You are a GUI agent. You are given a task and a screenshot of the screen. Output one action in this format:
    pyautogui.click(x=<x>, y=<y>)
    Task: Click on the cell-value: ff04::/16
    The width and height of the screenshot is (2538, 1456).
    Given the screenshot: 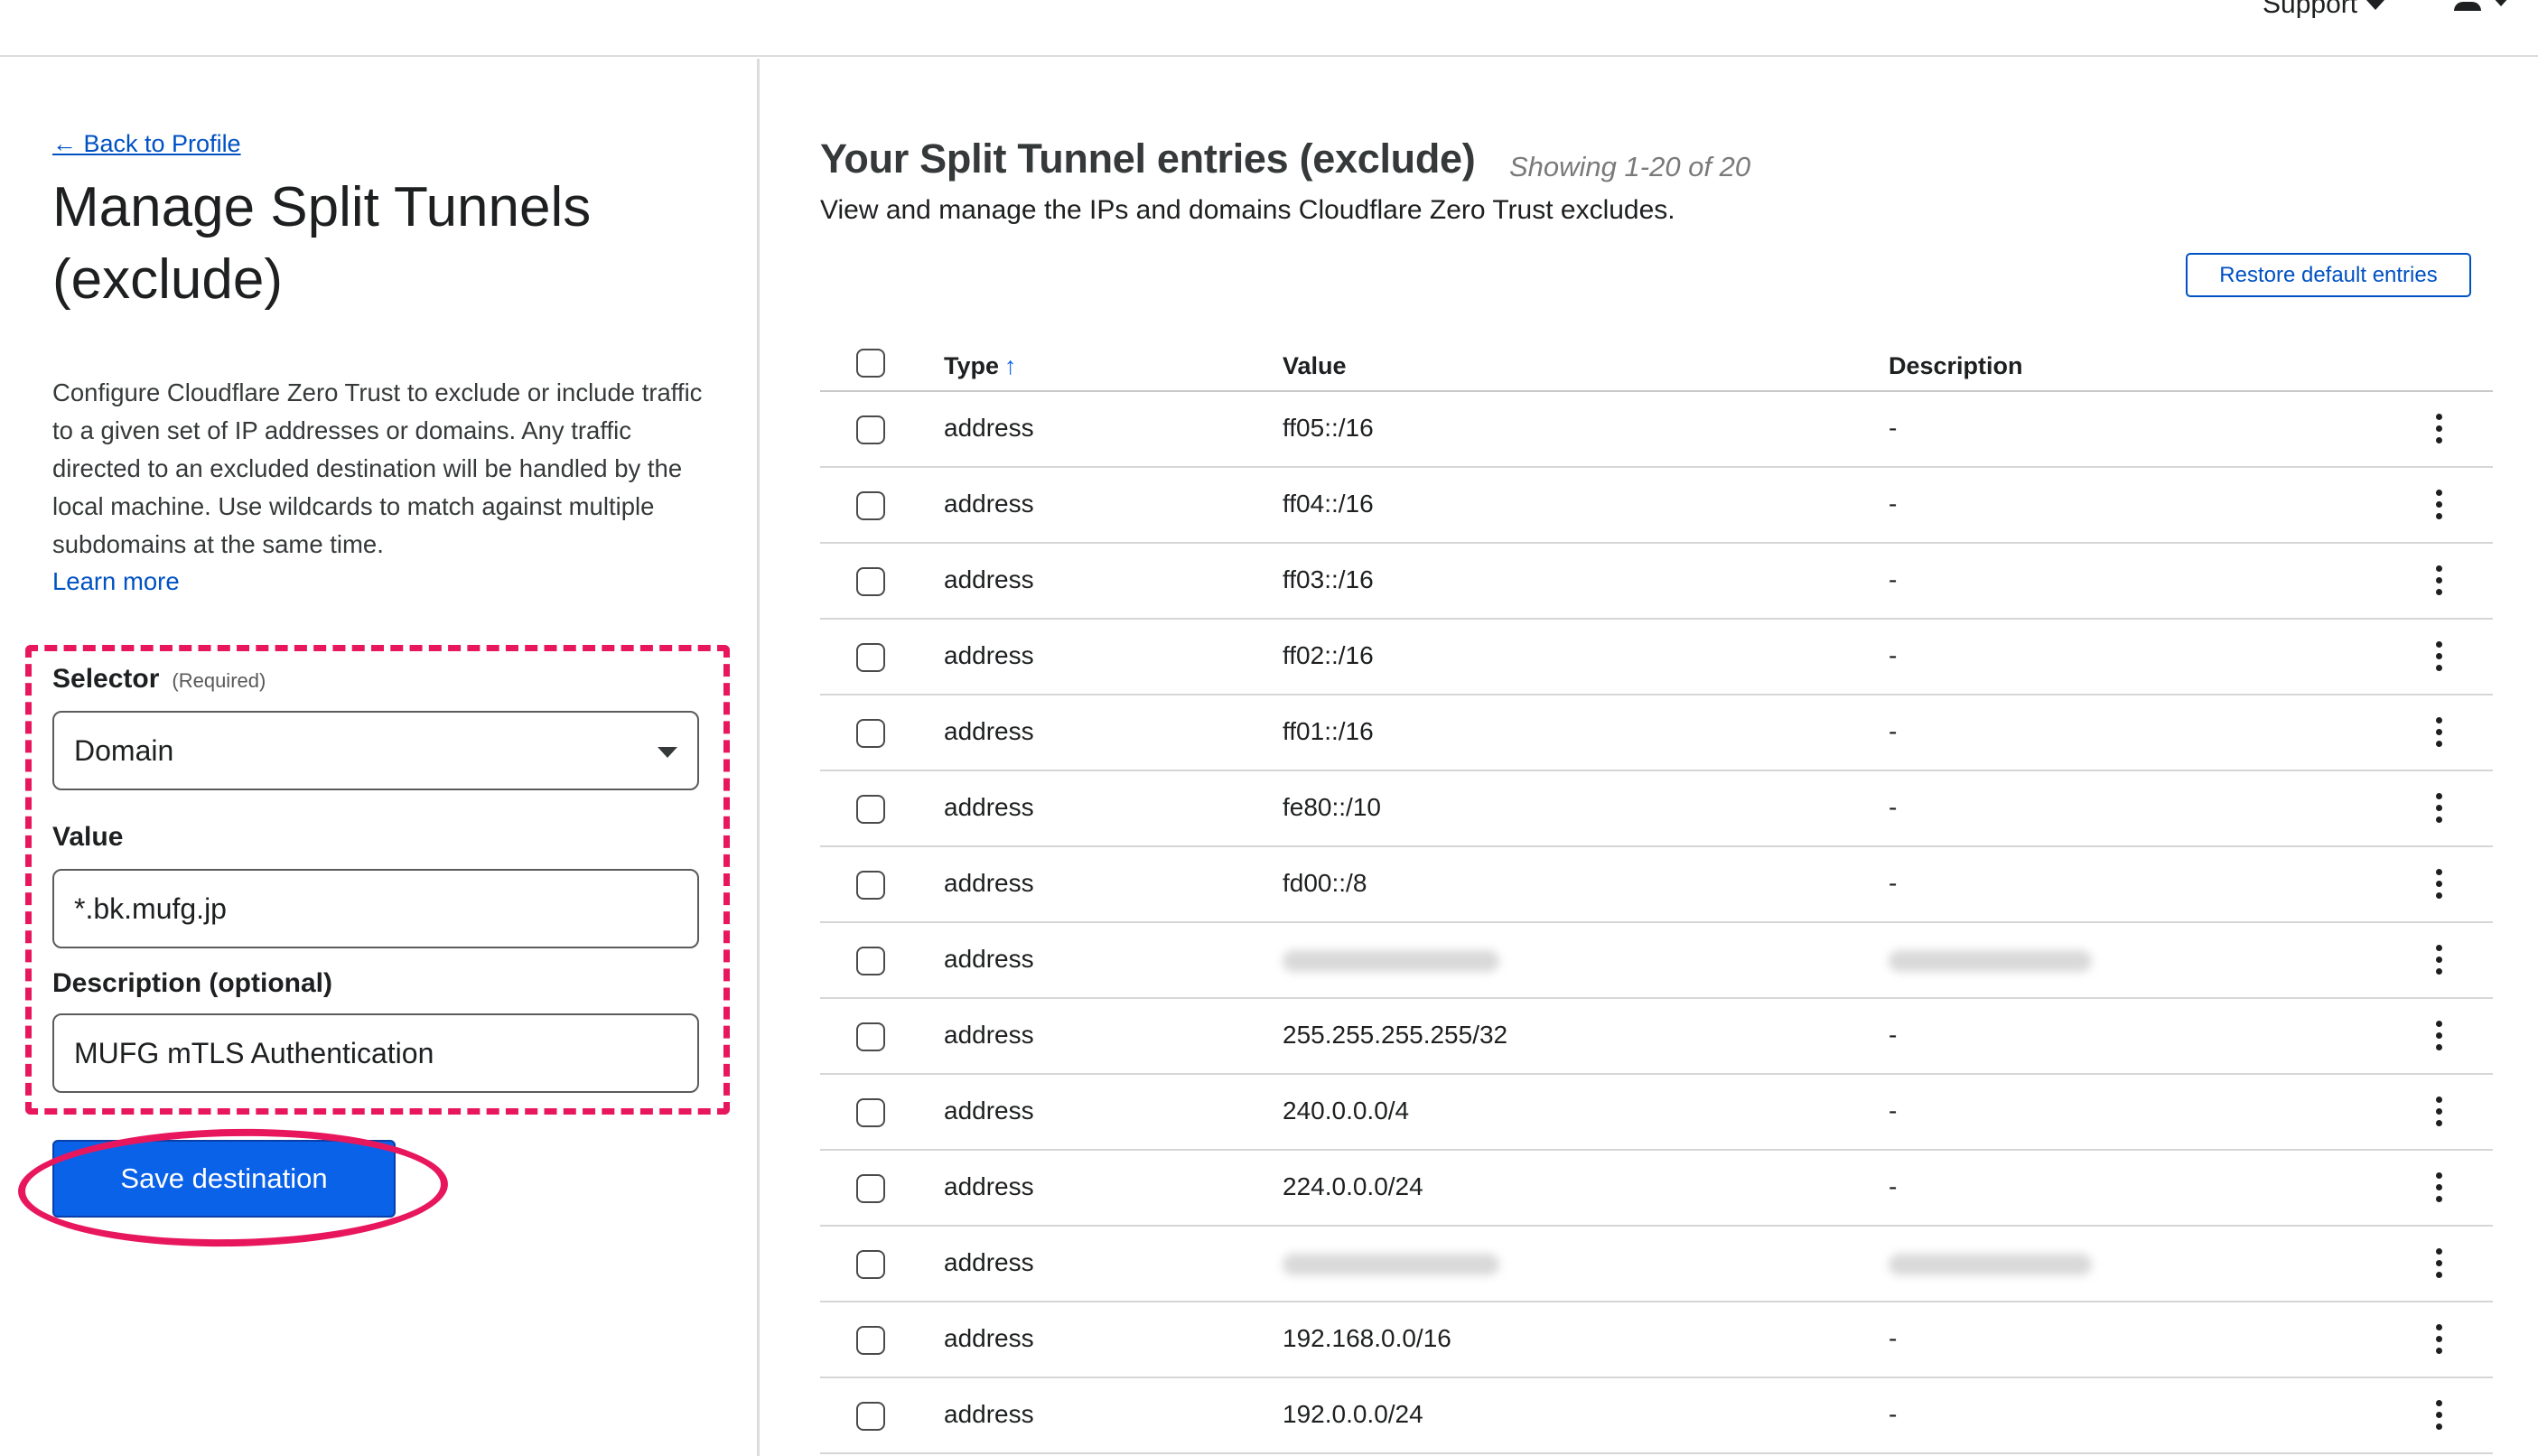 What is the action you would take?
    pyautogui.click(x=1328, y=504)
    